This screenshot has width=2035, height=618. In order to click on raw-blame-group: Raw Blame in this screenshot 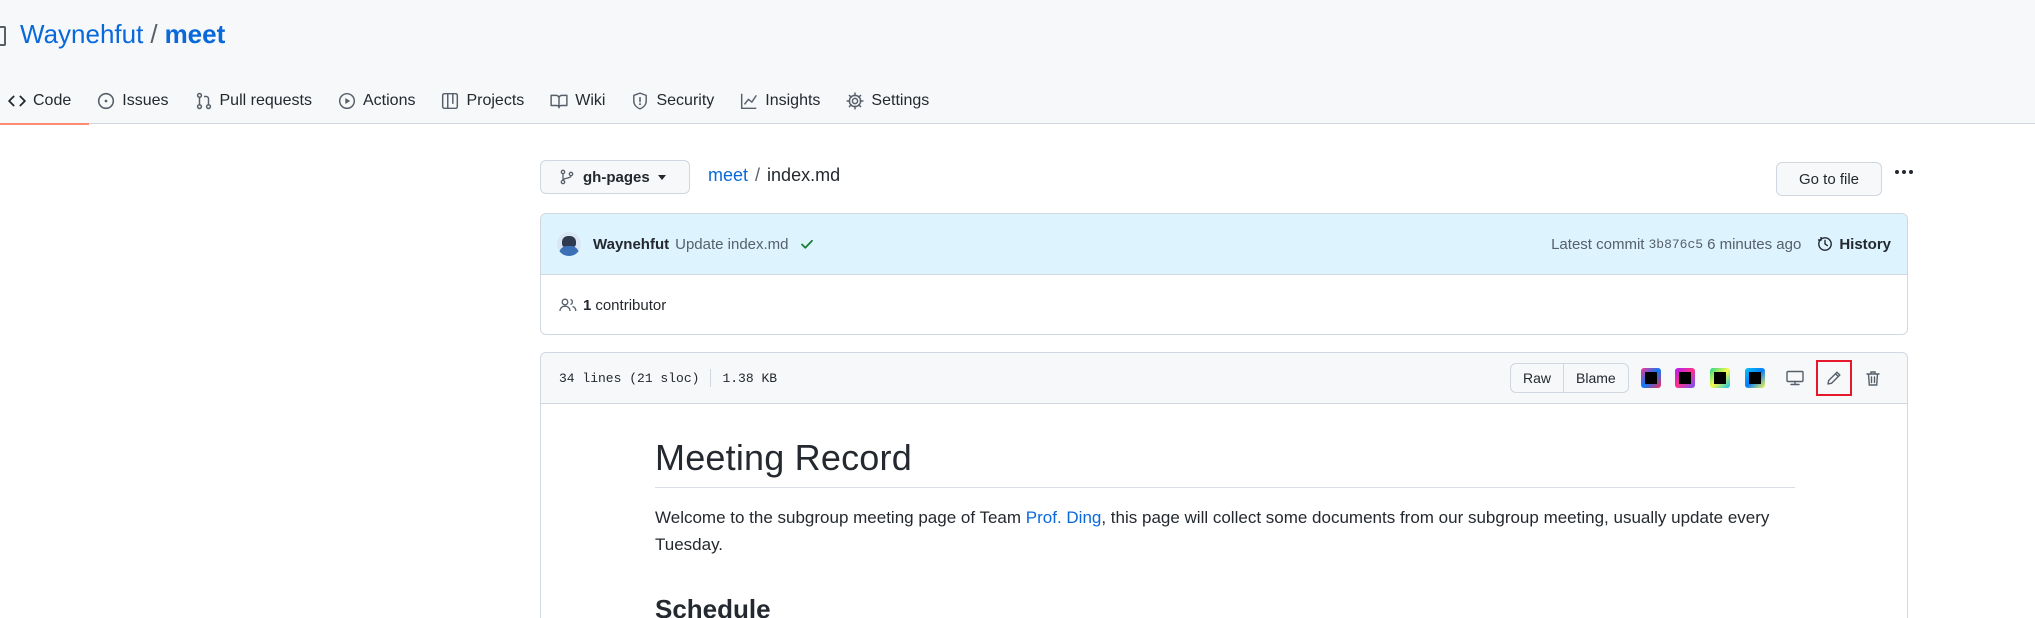, I will do `click(1569, 378)`.